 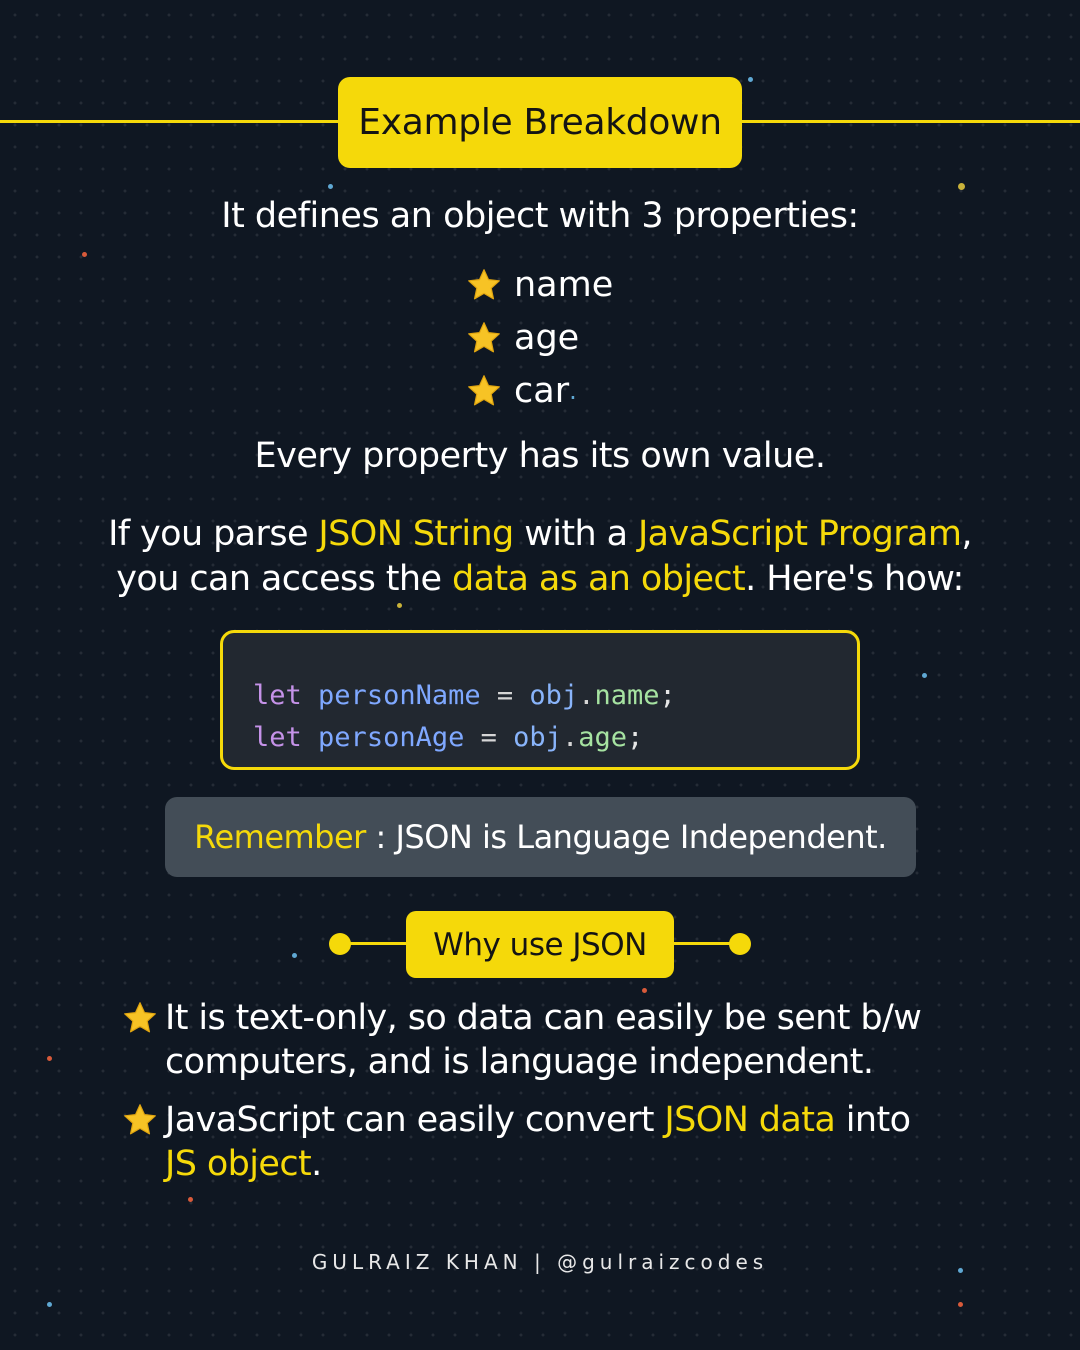 I want to click on remember-text: JSON is Language Independent., so click(x=641, y=837).